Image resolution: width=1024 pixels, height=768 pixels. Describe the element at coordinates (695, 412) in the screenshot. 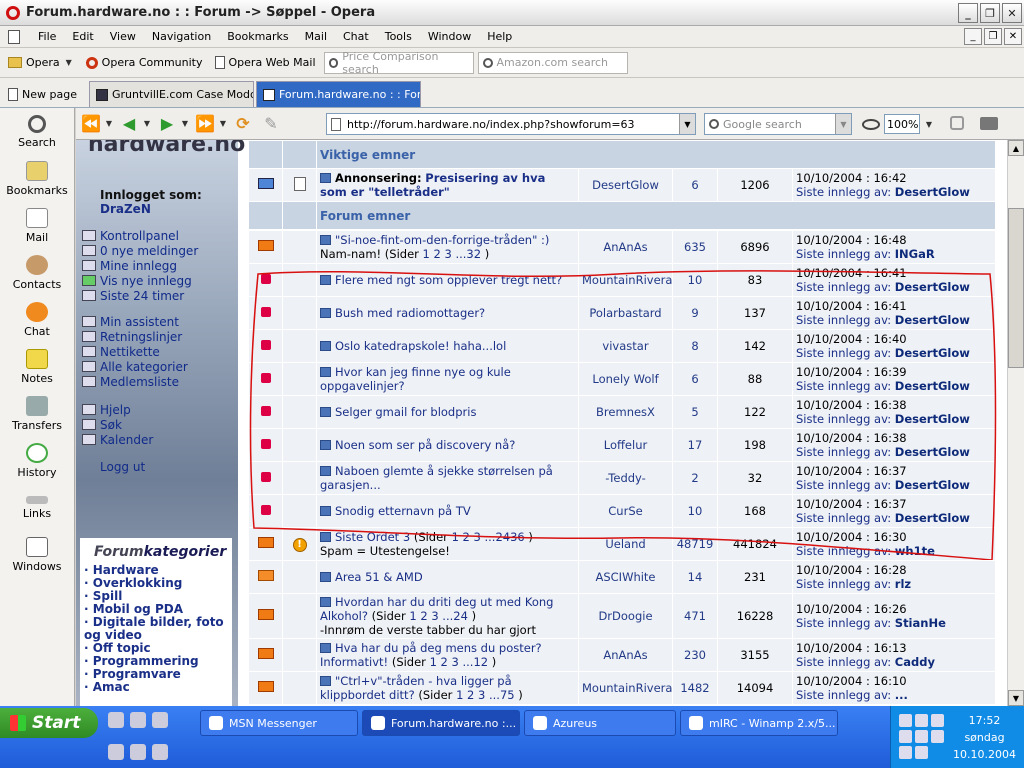

I see `topic-replies: 5` at that location.